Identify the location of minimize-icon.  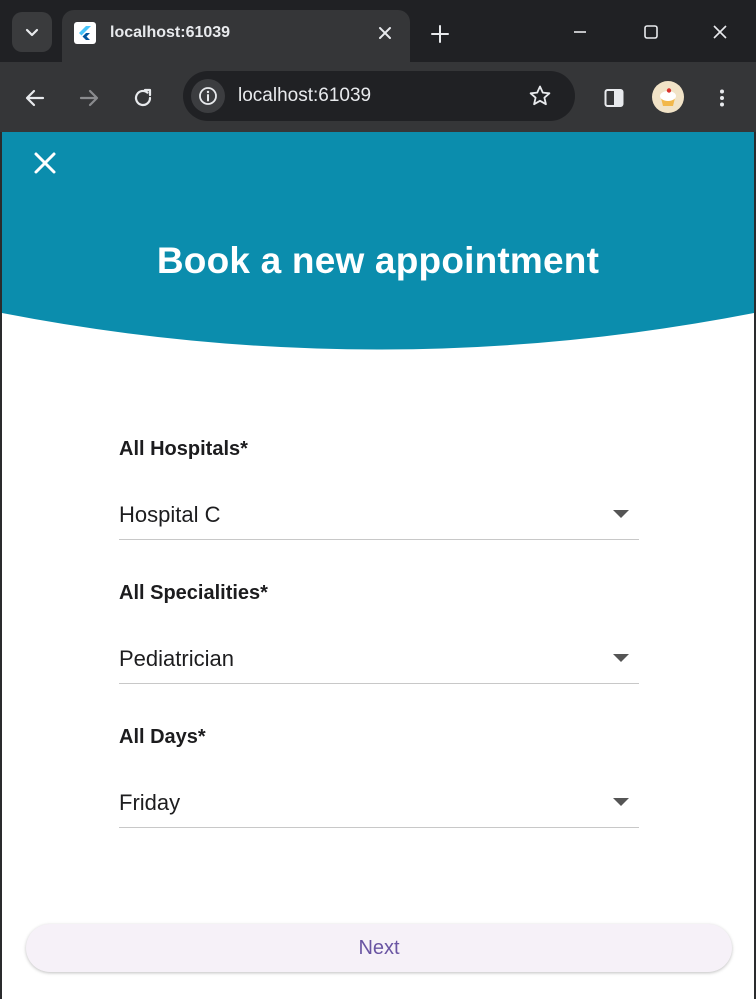
(580, 32).